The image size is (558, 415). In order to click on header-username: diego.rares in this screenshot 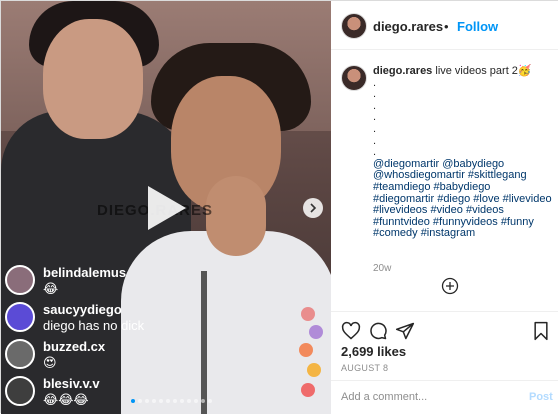, I will do `click(408, 26)`.